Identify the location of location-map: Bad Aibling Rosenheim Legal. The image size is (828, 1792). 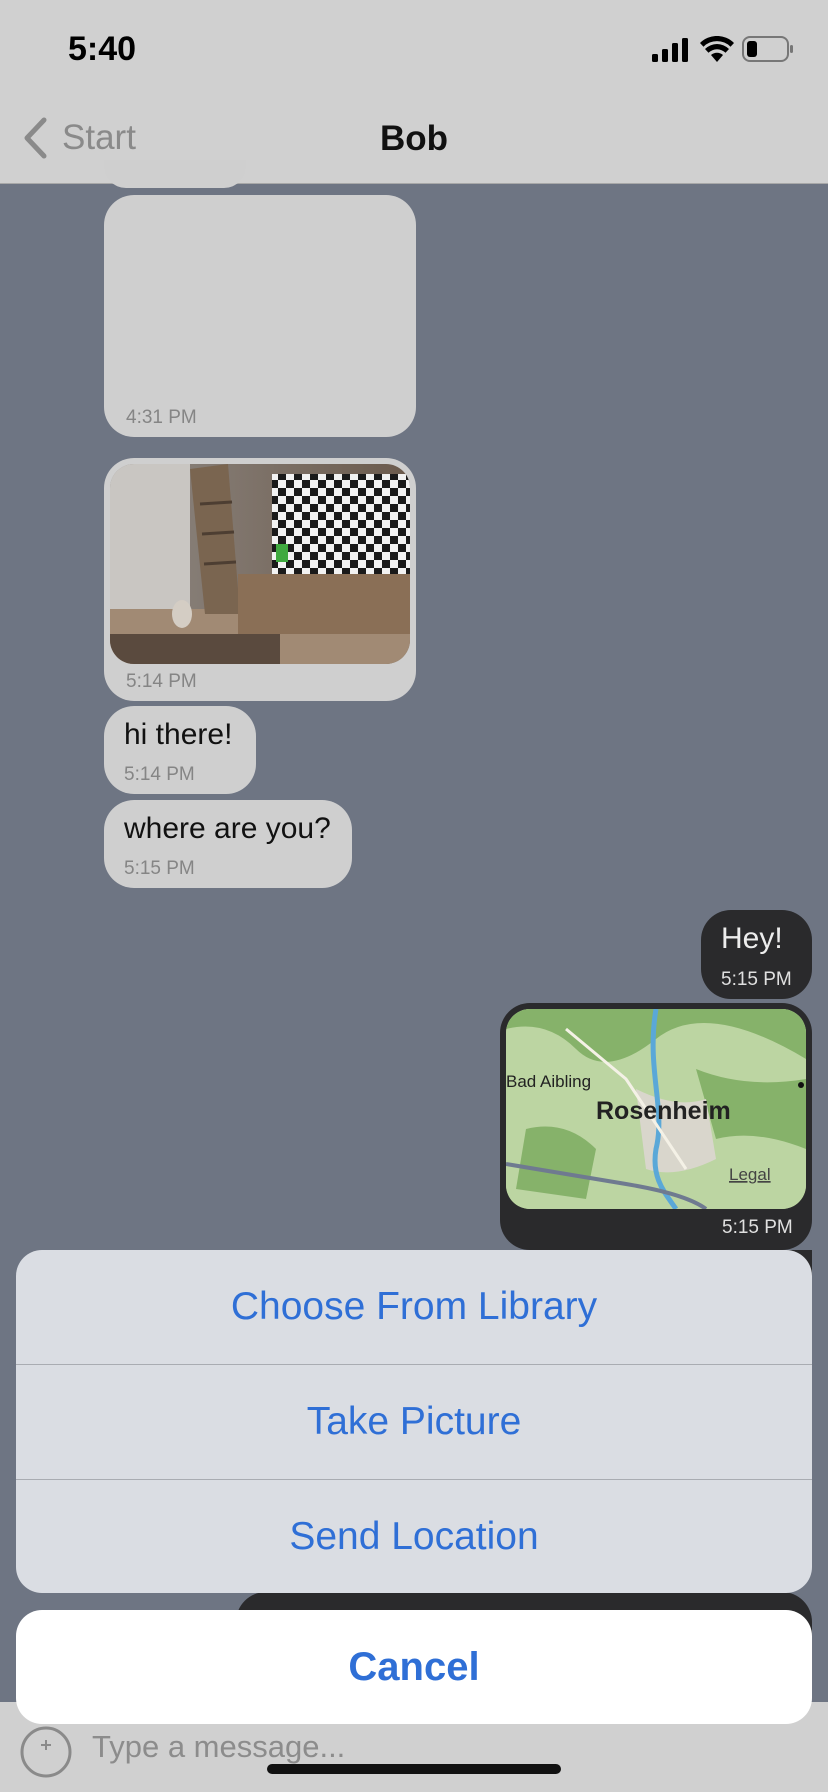
(656, 1109).